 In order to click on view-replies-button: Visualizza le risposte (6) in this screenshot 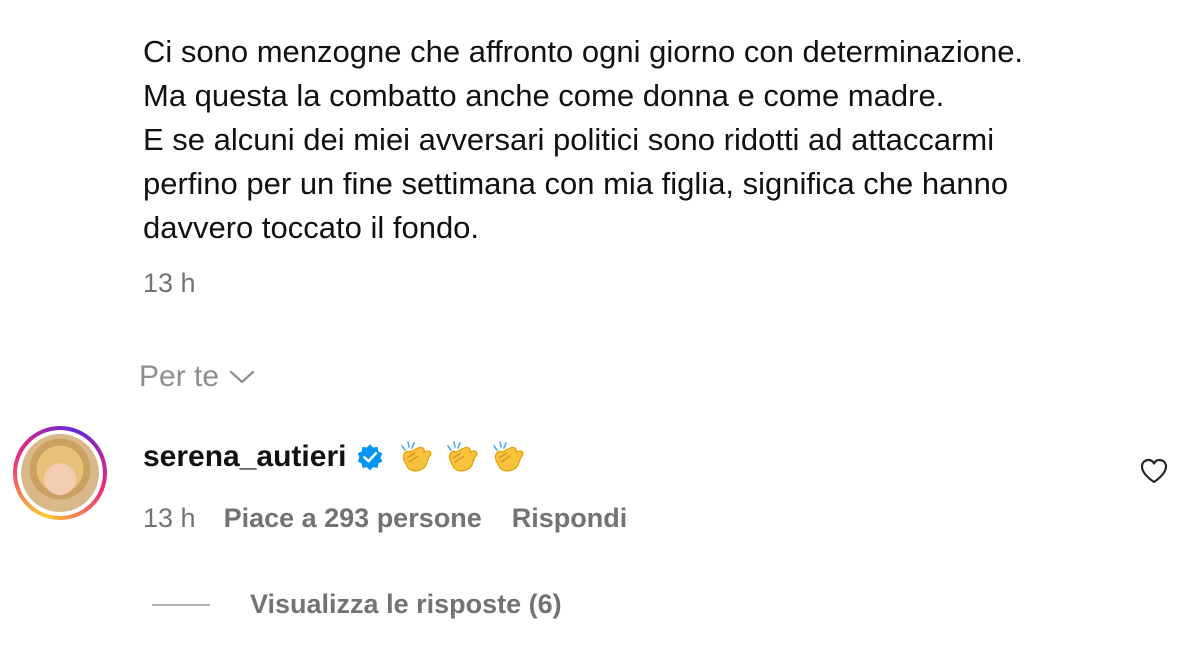, I will do `click(357, 604)`.